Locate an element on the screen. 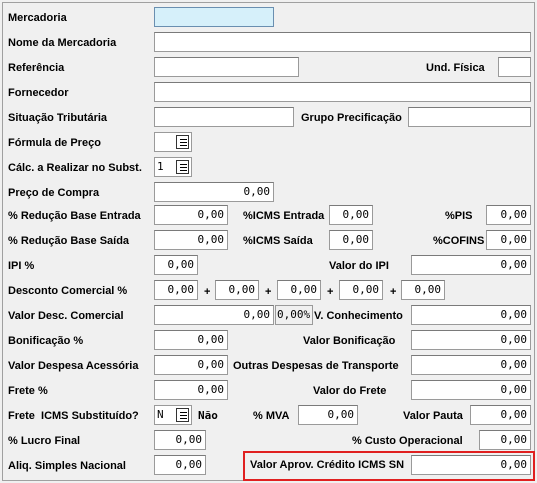 The width and height of the screenshot is (537, 483). frete-icms-substituido-label: Frete ICMS Substituído? is located at coordinates (73, 416).